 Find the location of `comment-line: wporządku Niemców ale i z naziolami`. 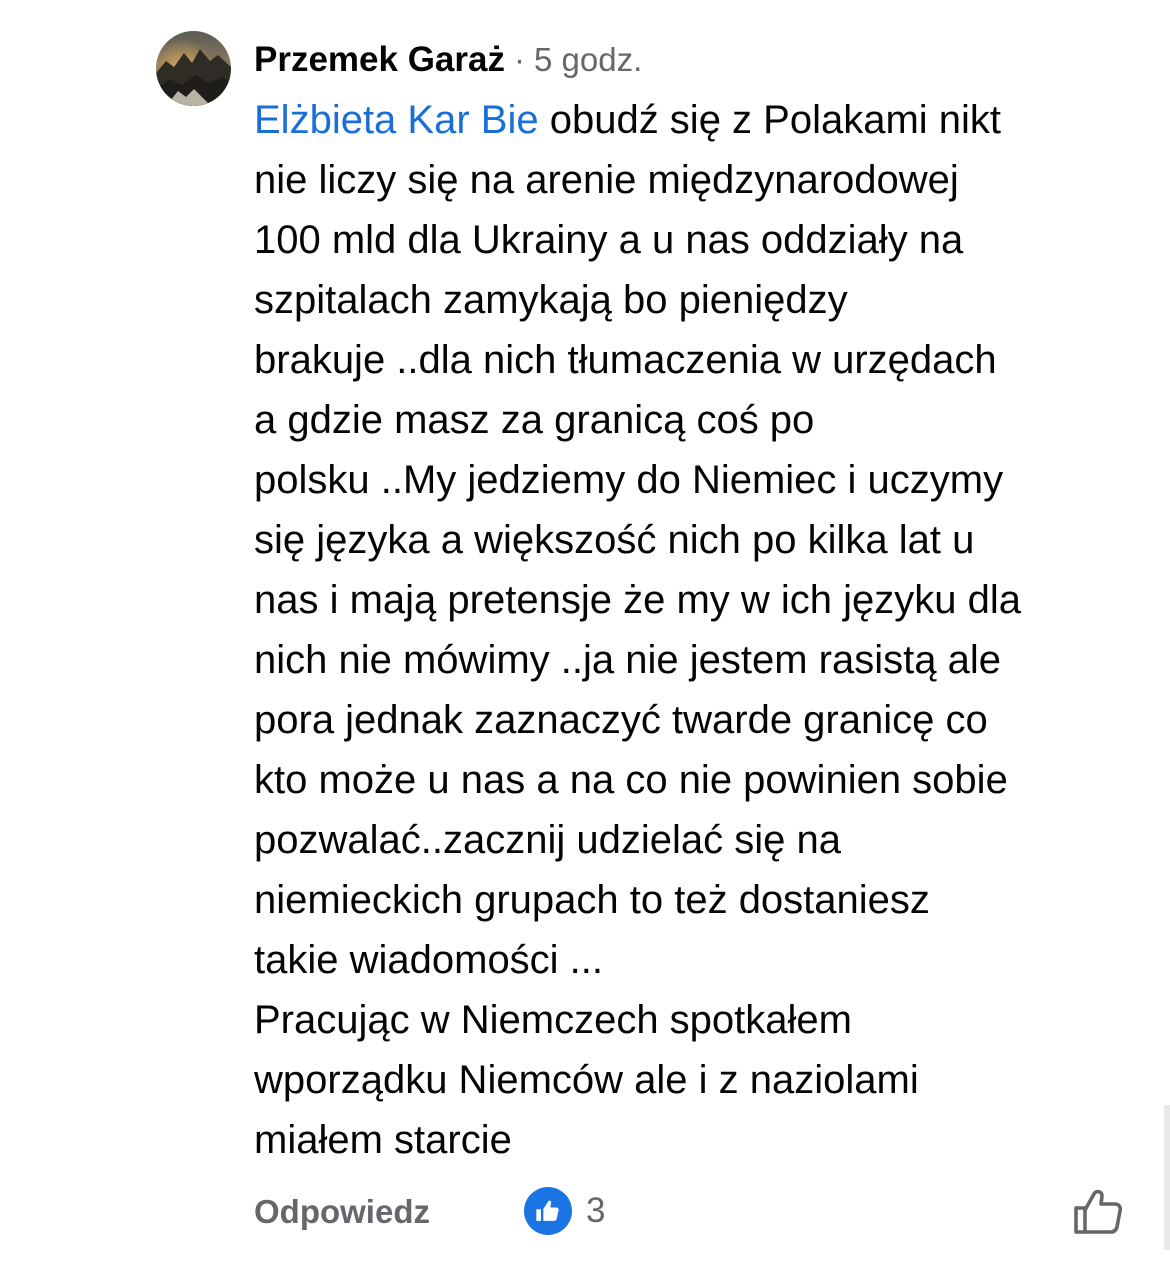

comment-line: wporządku Niemców ale i z naziolami is located at coordinates (586, 1080).